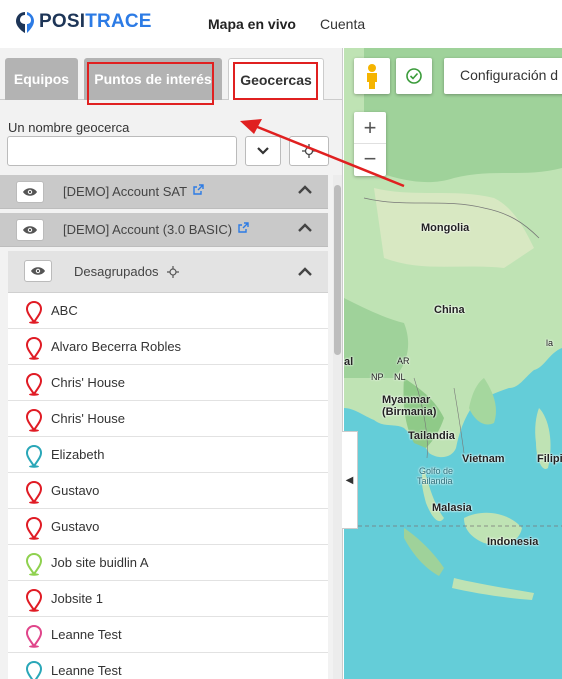 The height and width of the screenshot is (679, 562). Describe the element at coordinates (337, 427) in the screenshot. I see `scrollbar` at that location.